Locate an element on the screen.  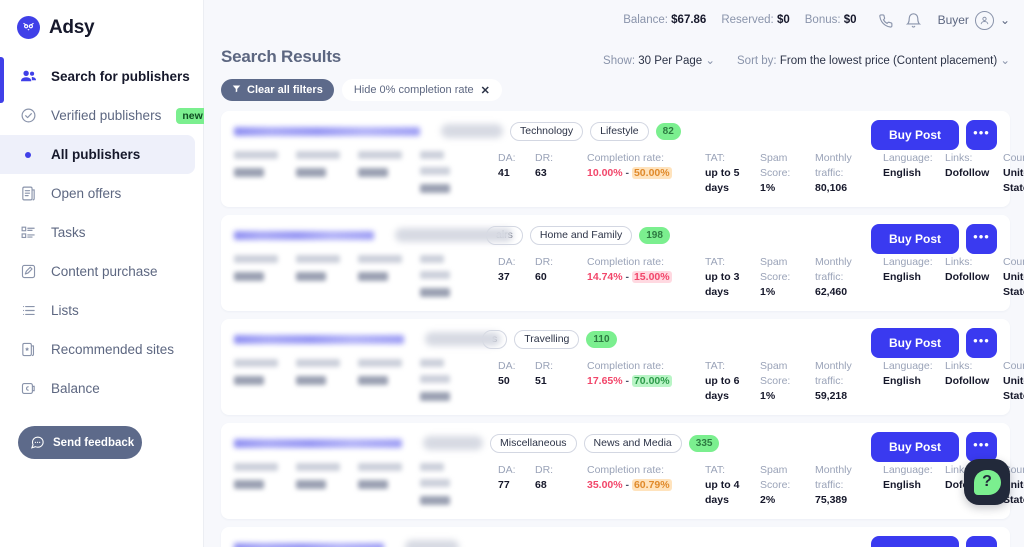
monthly-traffic-value: 75,389 is located at coordinates (831, 500).